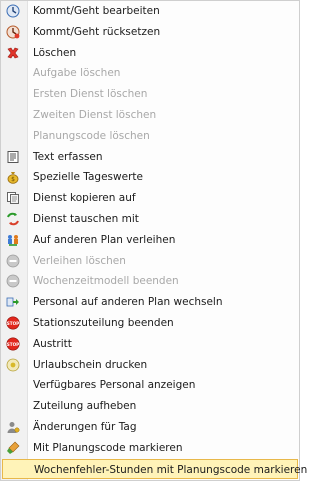  What do you see at coordinates (150, 157) in the screenshot?
I see `menu-item: Text erfassen` at bounding box center [150, 157].